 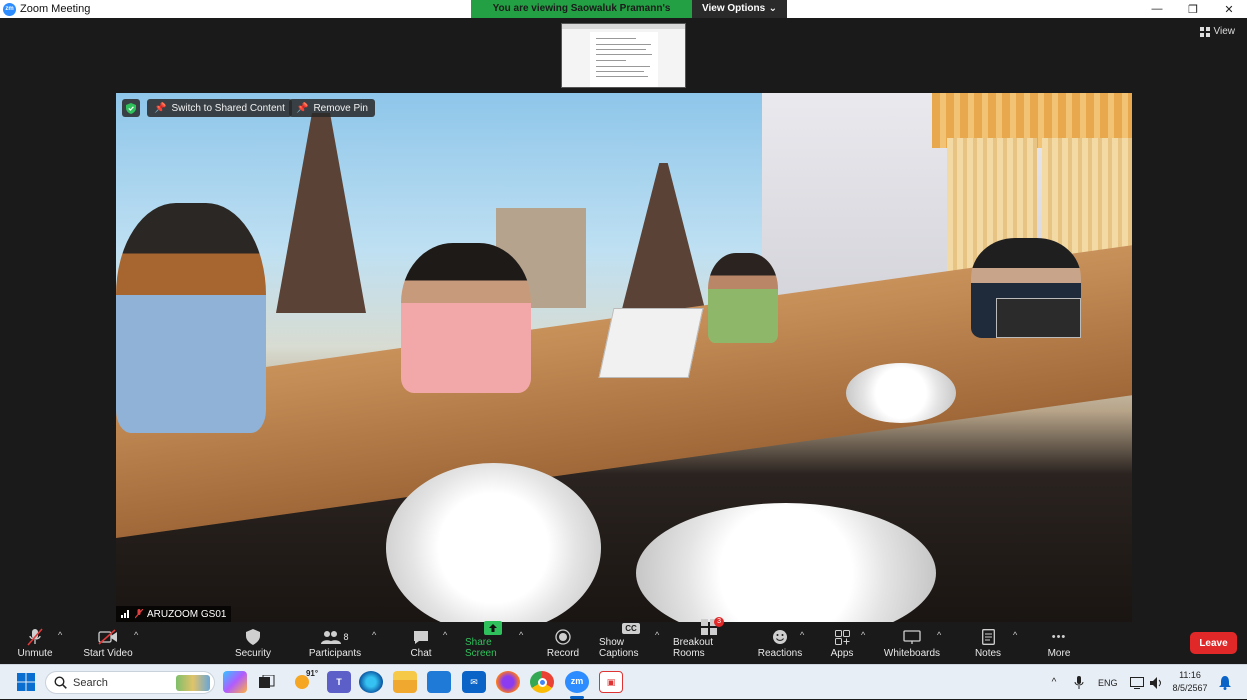 What do you see at coordinates (780, 637) in the screenshot?
I see `smiley-icon` at bounding box center [780, 637].